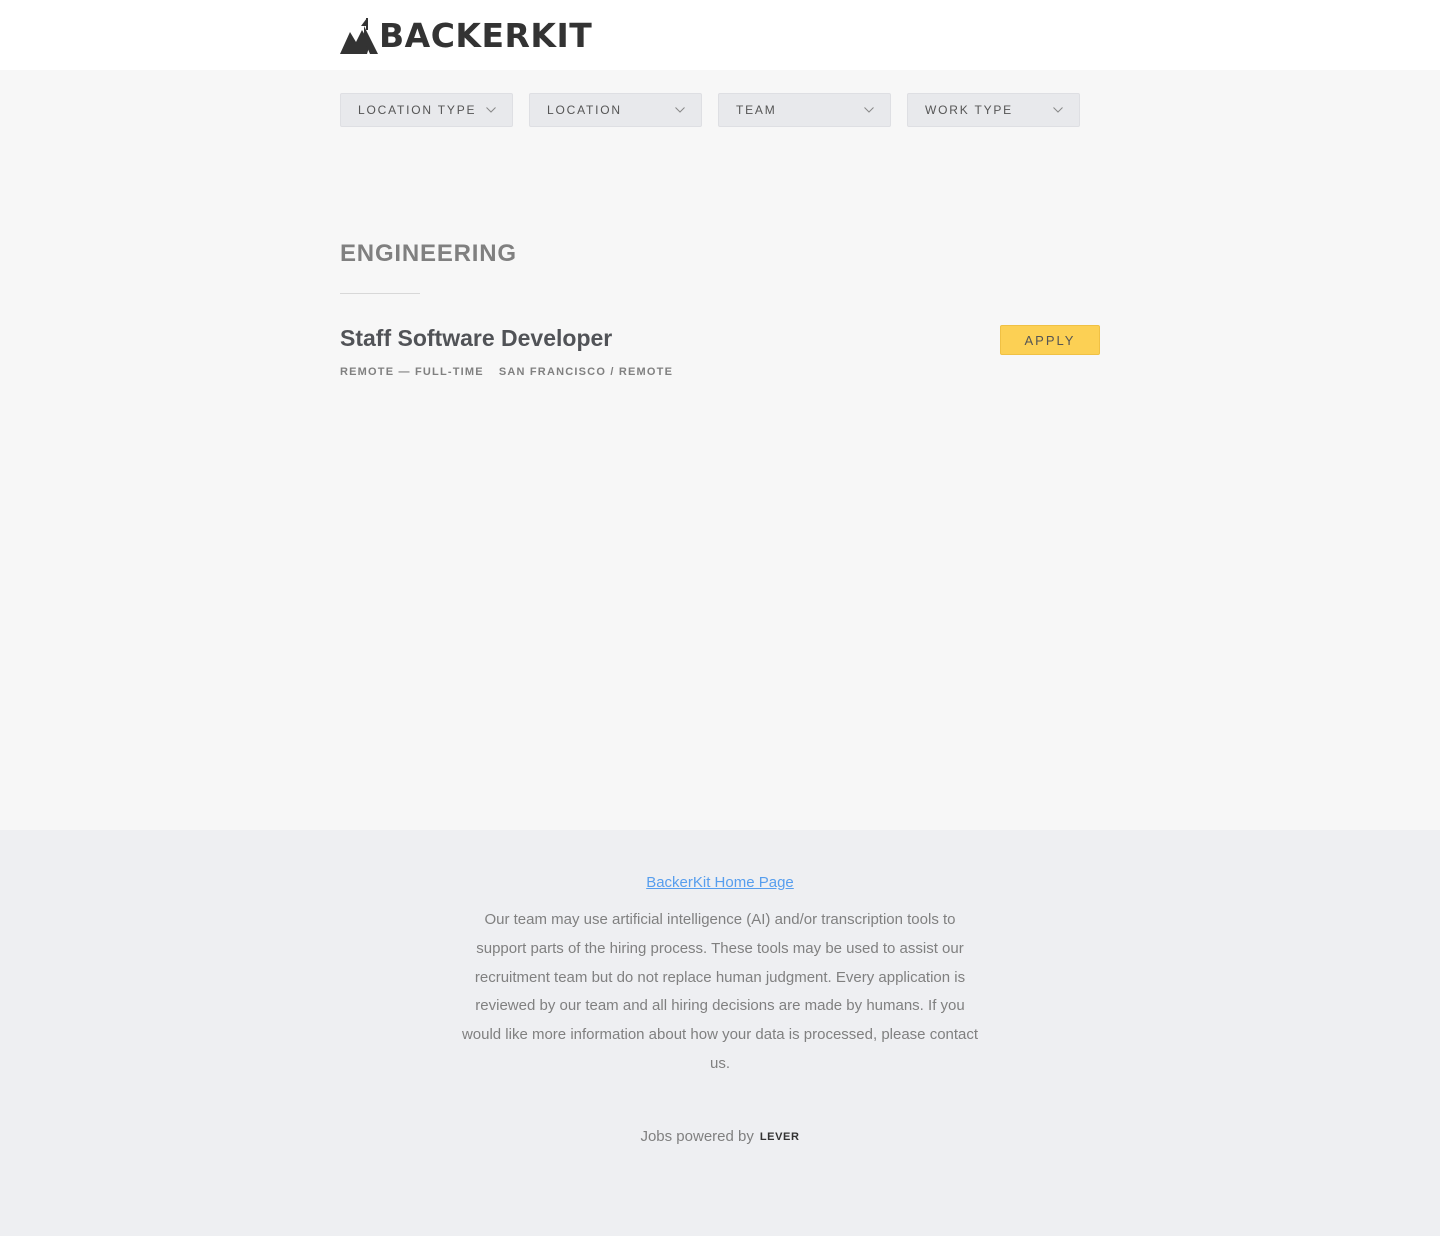 The height and width of the screenshot is (1236, 1440). What do you see at coordinates (780, 1137) in the screenshot?
I see `lever-logo-link: LEVER` at bounding box center [780, 1137].